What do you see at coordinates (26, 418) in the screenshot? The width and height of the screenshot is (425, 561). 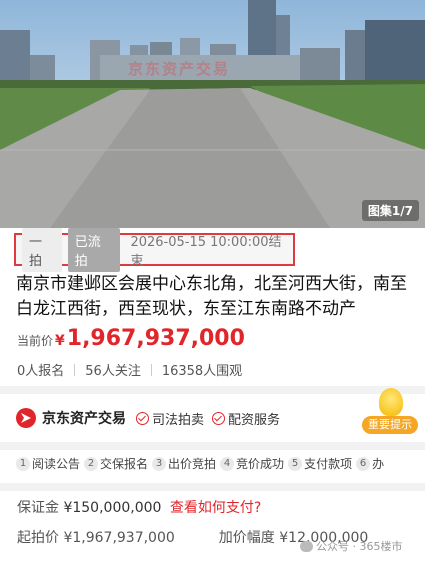 I see `jd-logo-icon` at bounding box center [26, 418].